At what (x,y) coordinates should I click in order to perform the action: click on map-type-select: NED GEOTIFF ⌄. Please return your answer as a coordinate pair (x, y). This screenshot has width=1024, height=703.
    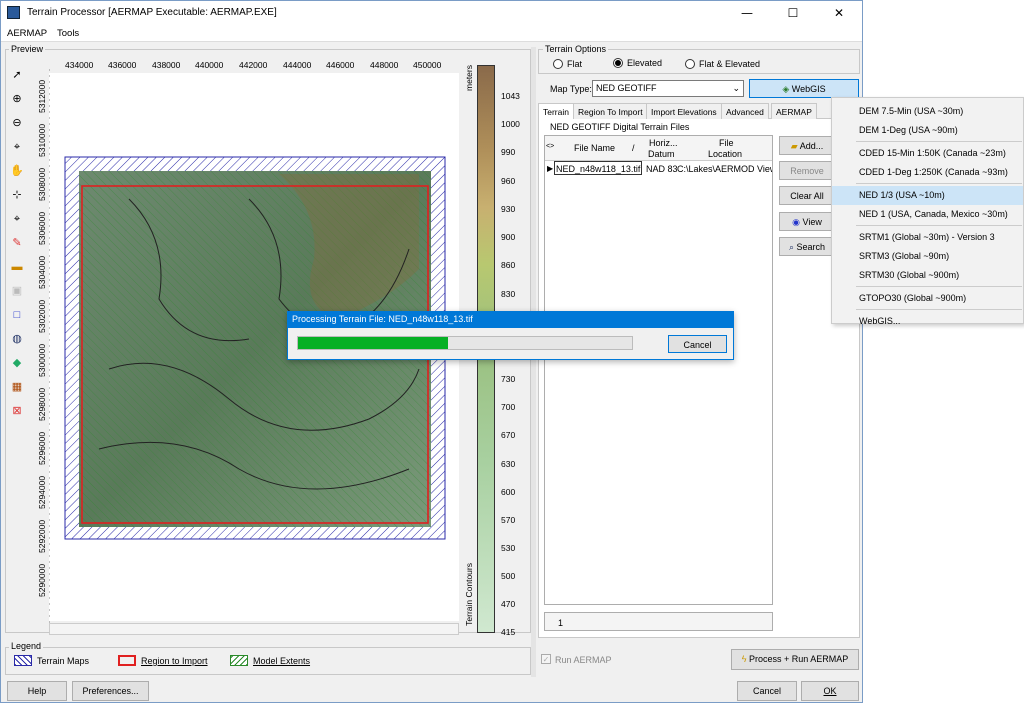
    Looking at the image, I should click on (668, 88).